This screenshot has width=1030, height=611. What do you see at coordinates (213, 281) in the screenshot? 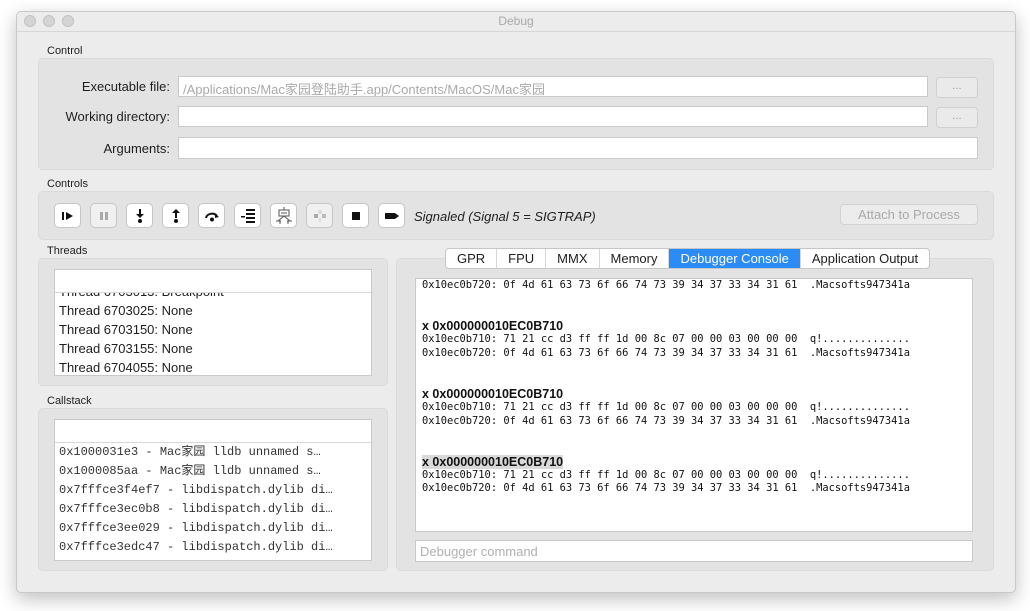
I see `threads-list-header` at bounding box center [213, 281].